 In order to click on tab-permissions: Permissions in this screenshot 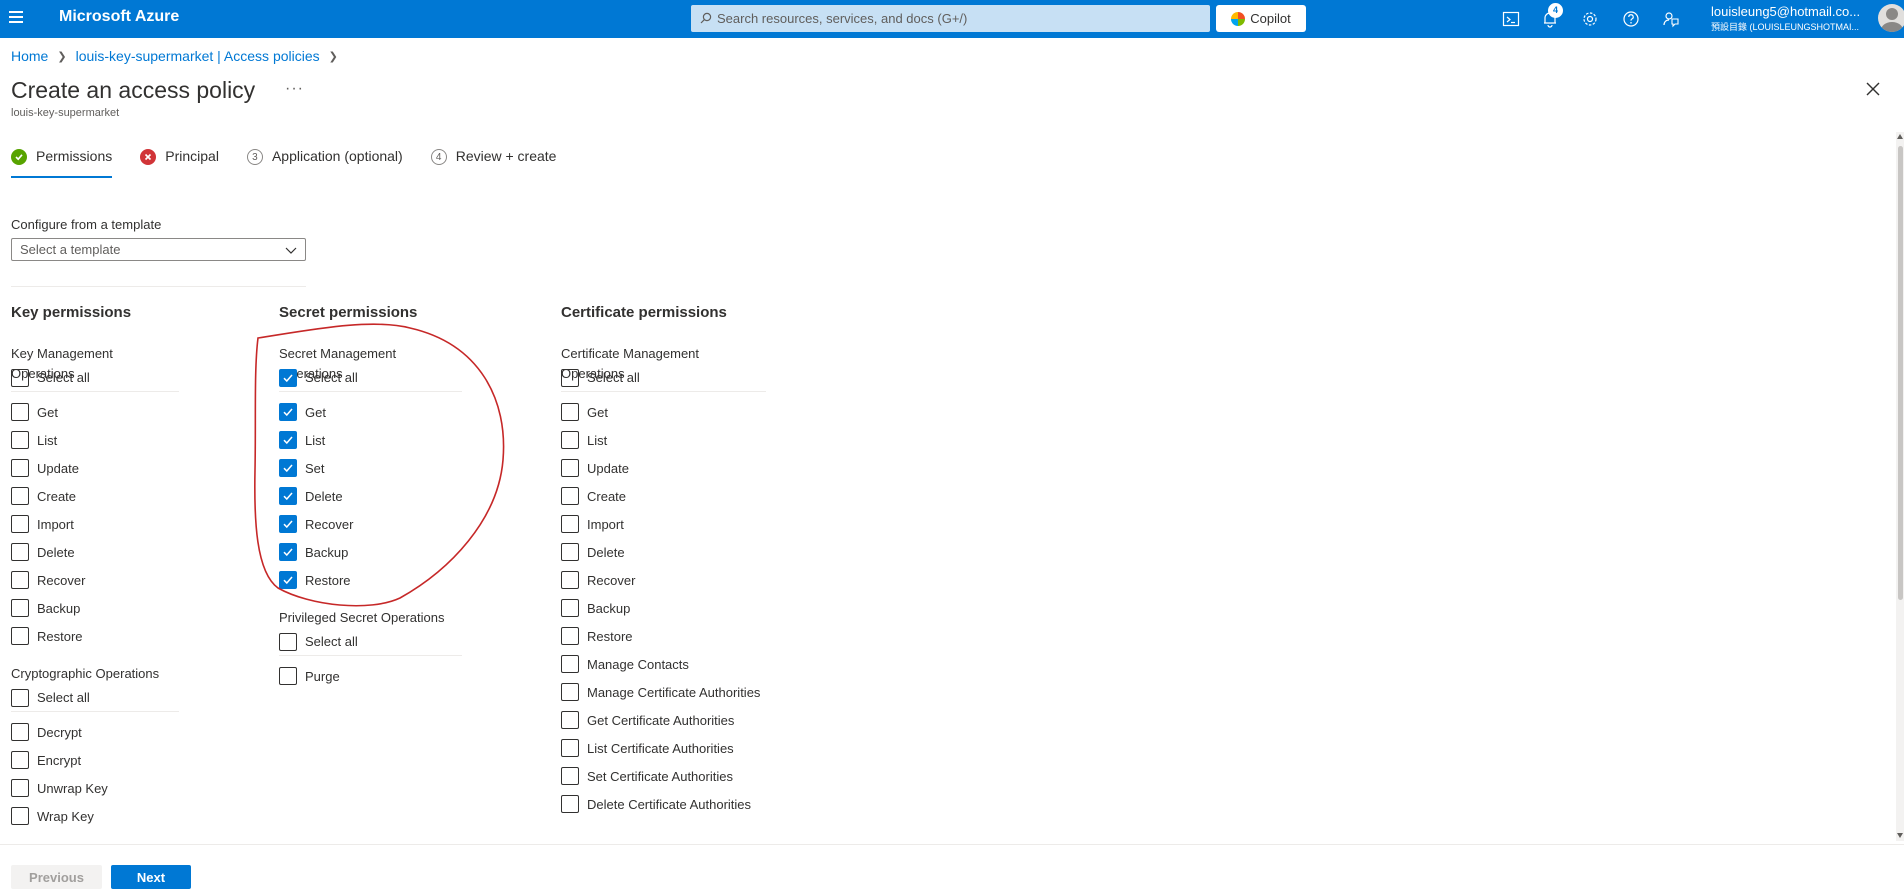, I will do `click(62, 163)`.